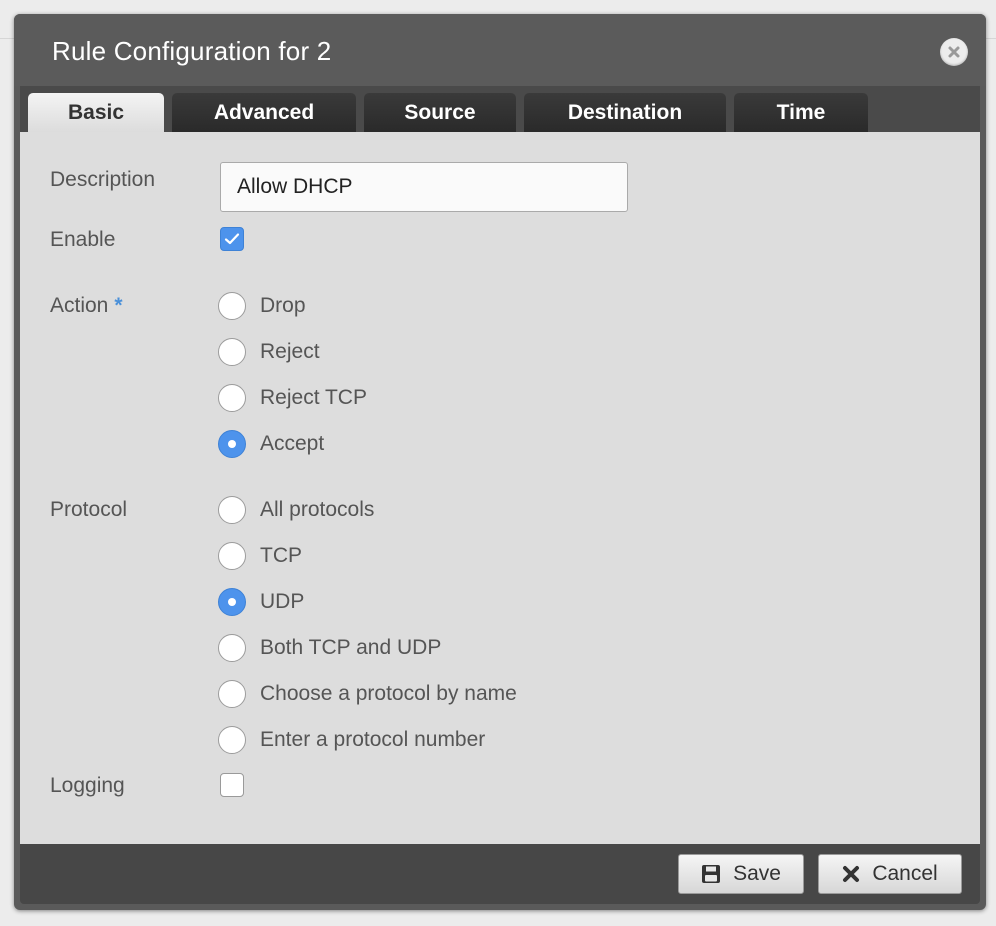  What do you see at coordinates (500, 50) in the screenshot?
I see `dialog-titlebar: Rule Configuration for 2` at bounding box center [500, 50].